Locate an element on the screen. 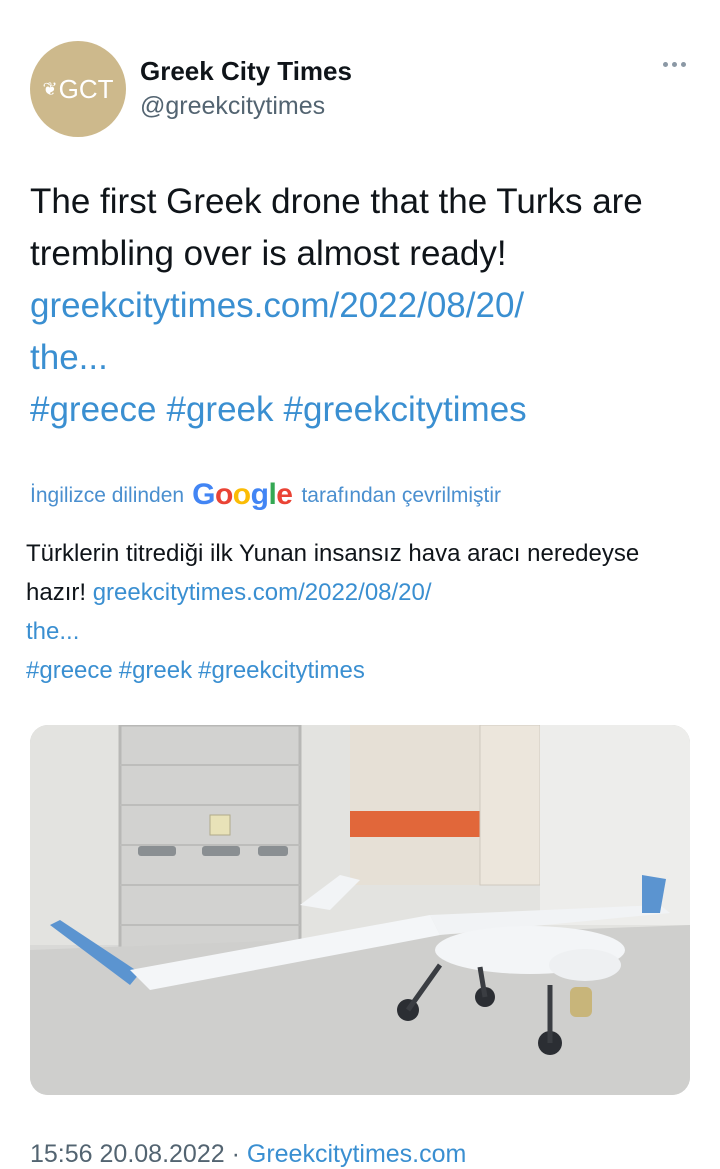  hashtag-list: #greece #greek #greekcitytimes is located at coordinates (360, 410).